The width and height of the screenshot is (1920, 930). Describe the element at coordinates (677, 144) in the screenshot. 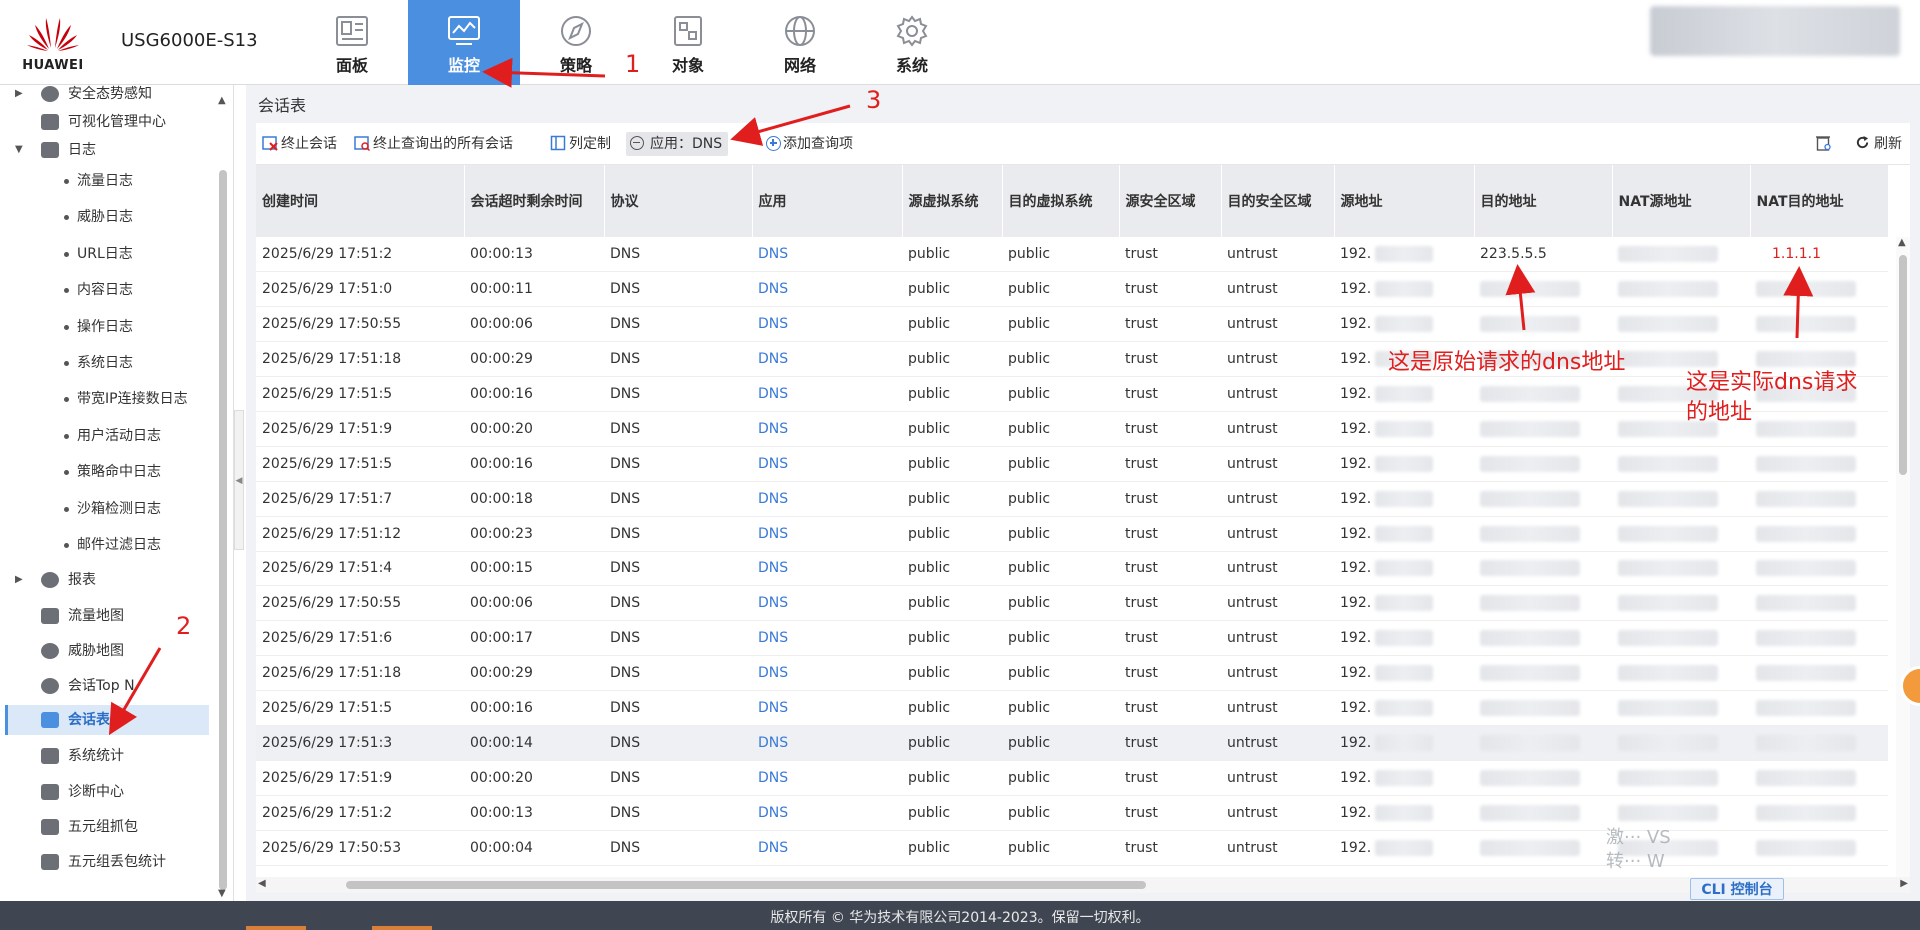

I see `app-filter-tag: 应用：DNS` at that location.